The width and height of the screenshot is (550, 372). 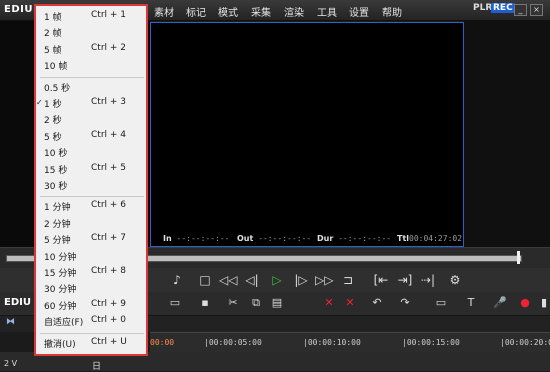 I want to click on in-label: In, so click(x=167, y=238).